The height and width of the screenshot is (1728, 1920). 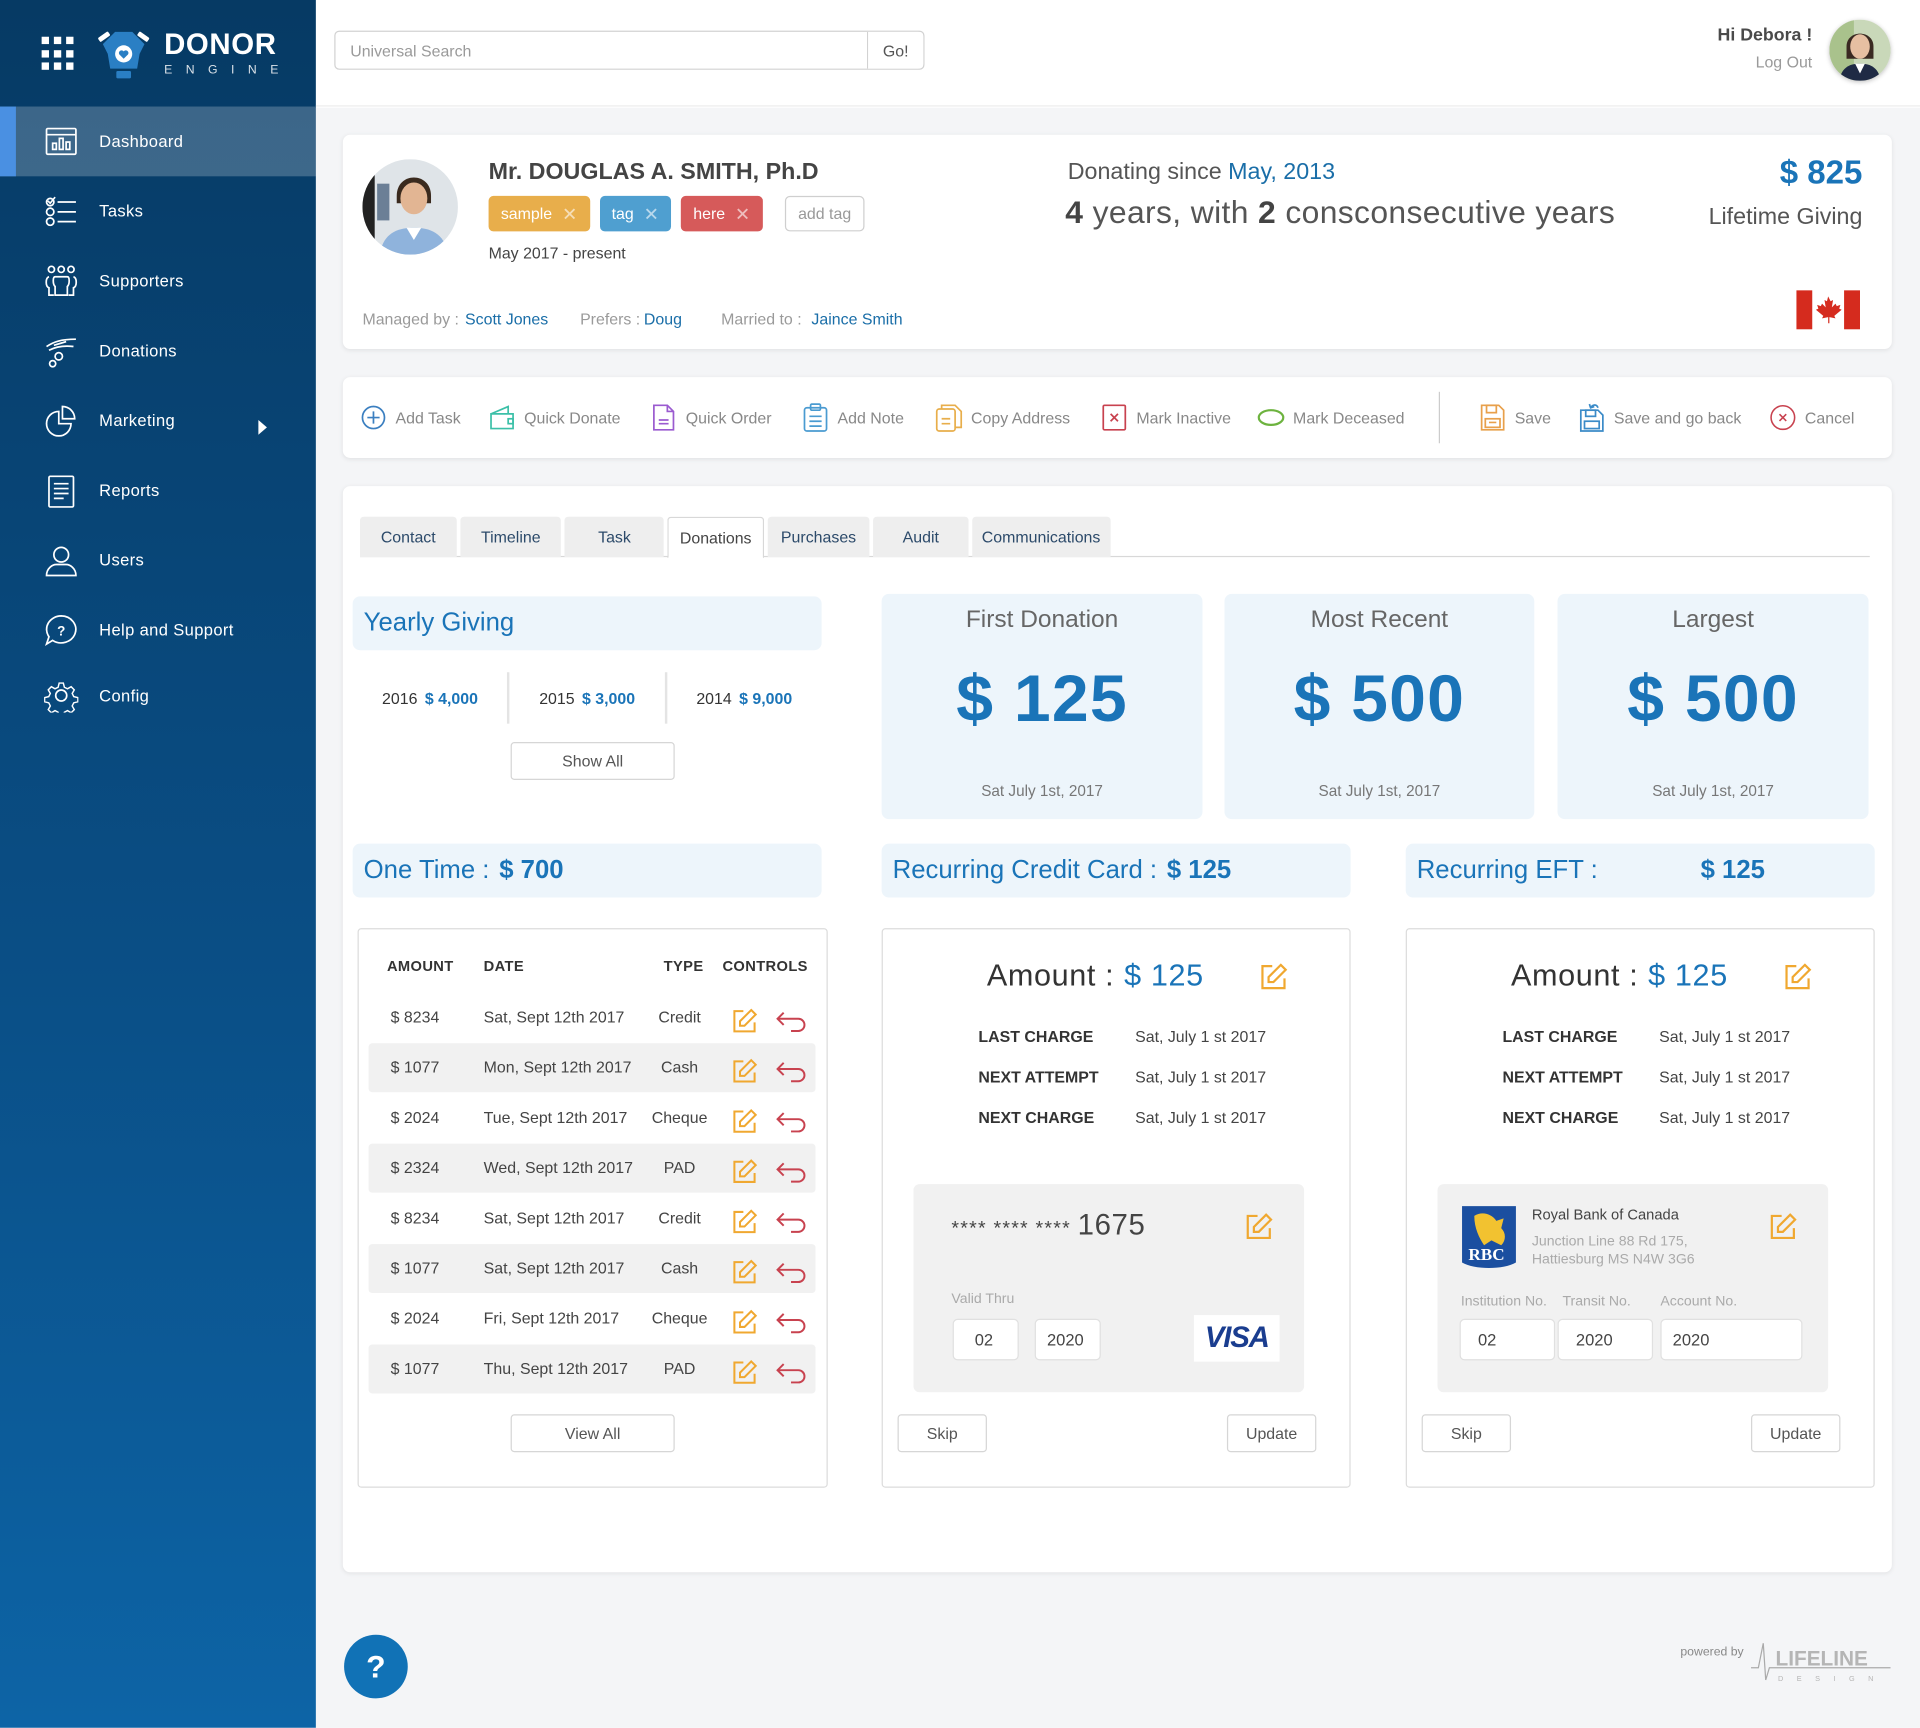 What do you see at coordinates (158, 630) in the screenshot?
I see `sidebar-item-help-and-support: ? Help and Support` at bounding box center [158, 630].